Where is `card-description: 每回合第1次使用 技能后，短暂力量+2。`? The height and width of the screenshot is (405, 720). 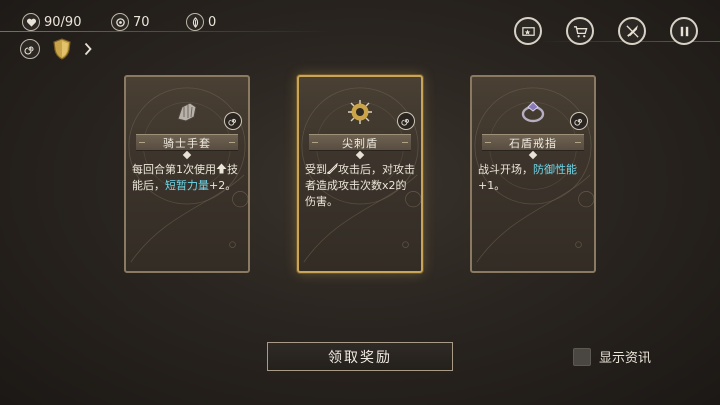
card-description: 每回合第1次使用 技能后，短暂力量+2。 is located at coordinates (185, 177).